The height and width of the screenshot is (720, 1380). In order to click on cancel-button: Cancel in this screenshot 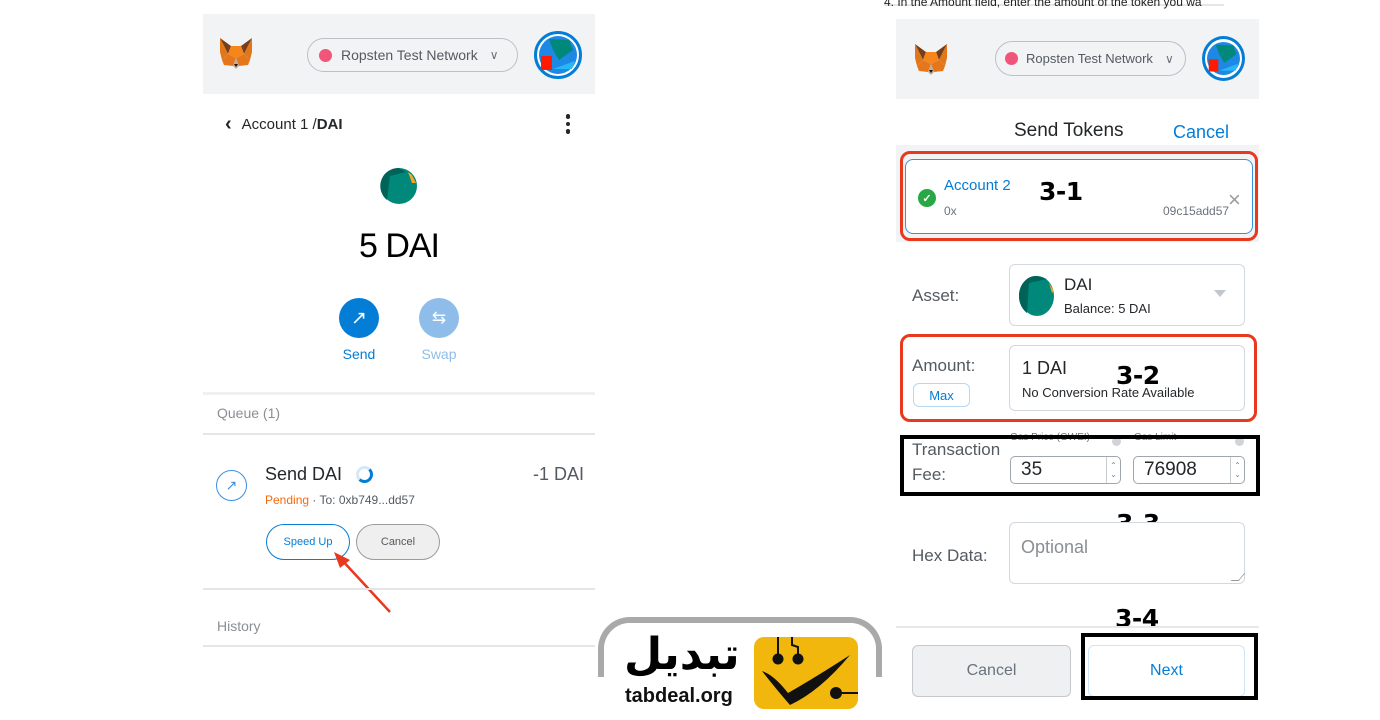, I will do `click(991, 671)`.